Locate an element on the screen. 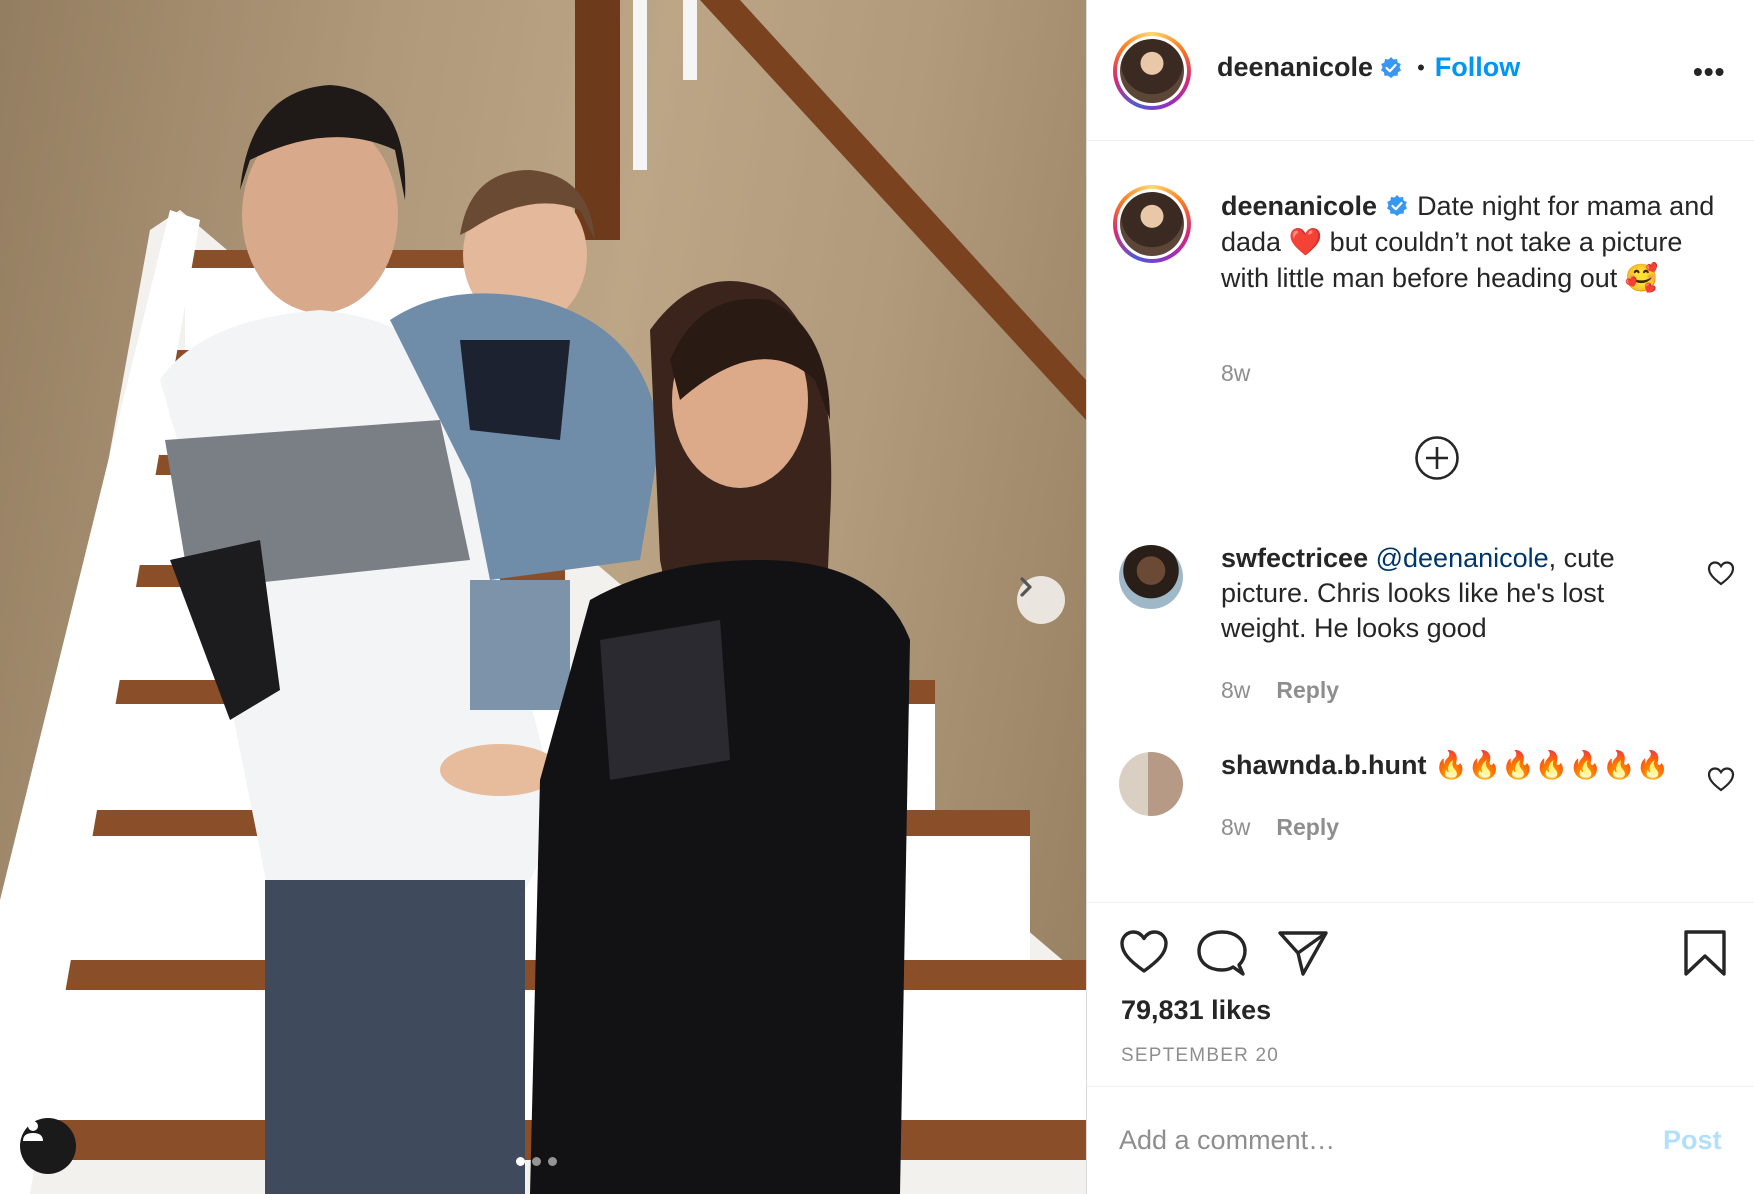 The image size is (1754, 1194). comment-username: swfectricee is located at coordinates (1294, 558).